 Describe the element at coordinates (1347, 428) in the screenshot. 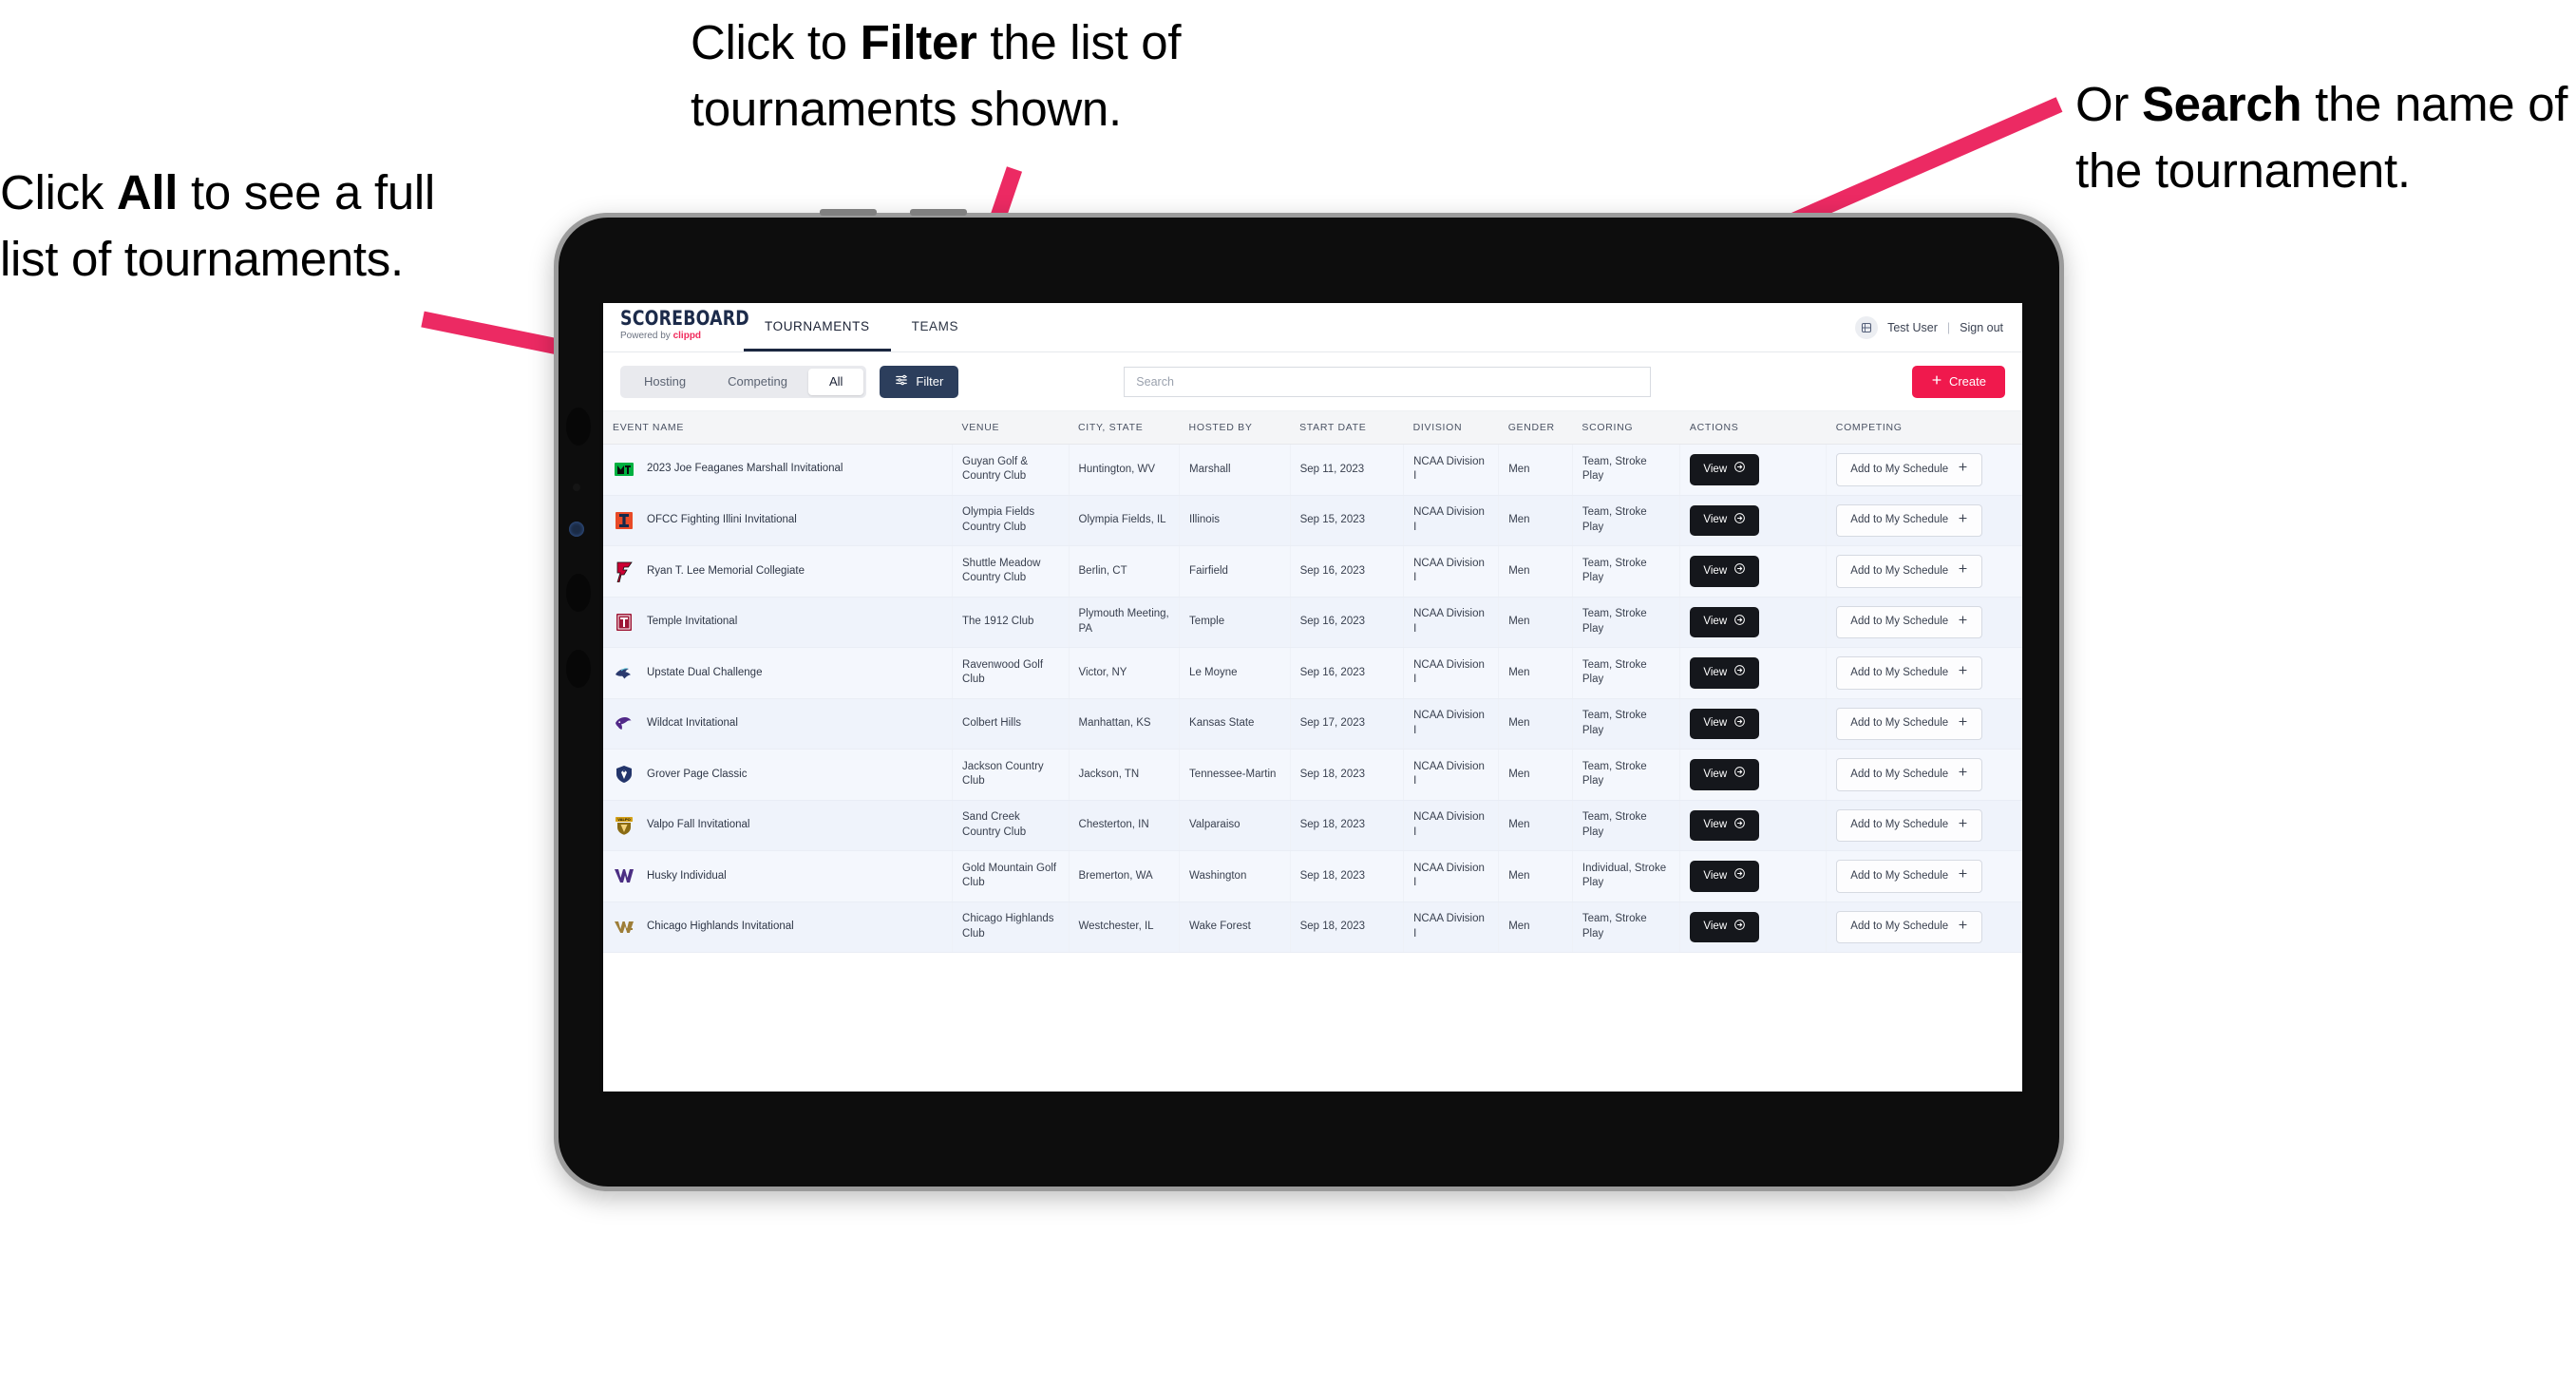

I see `col-header-start-date: START DATE` at that location.